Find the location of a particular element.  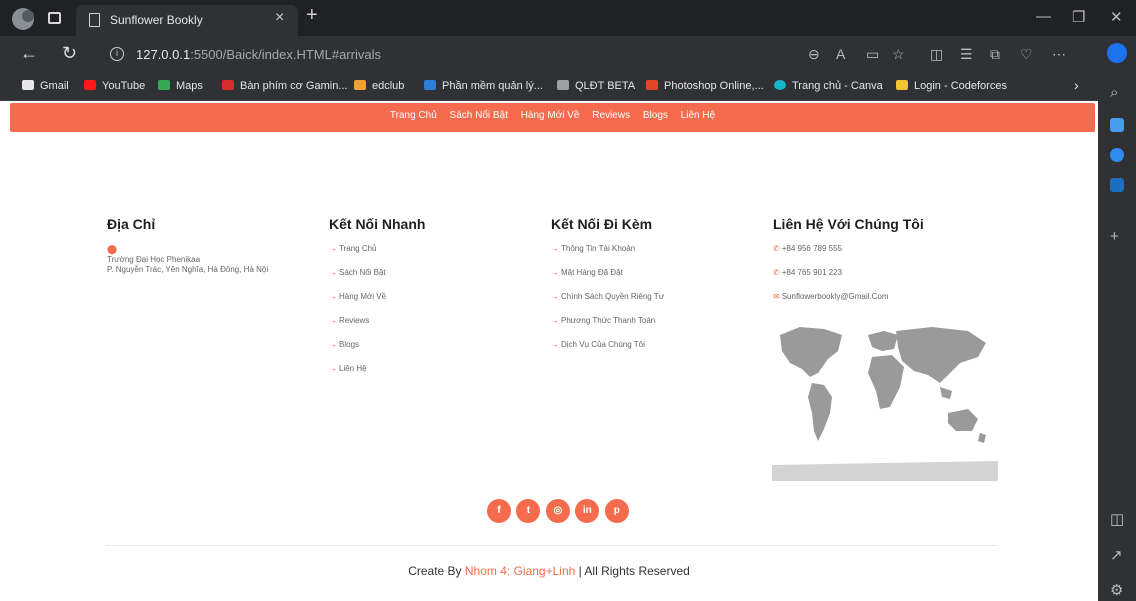

extra-link-orders: → Mặt Hàng Đã Đặt is located at coordinates (607, 280).